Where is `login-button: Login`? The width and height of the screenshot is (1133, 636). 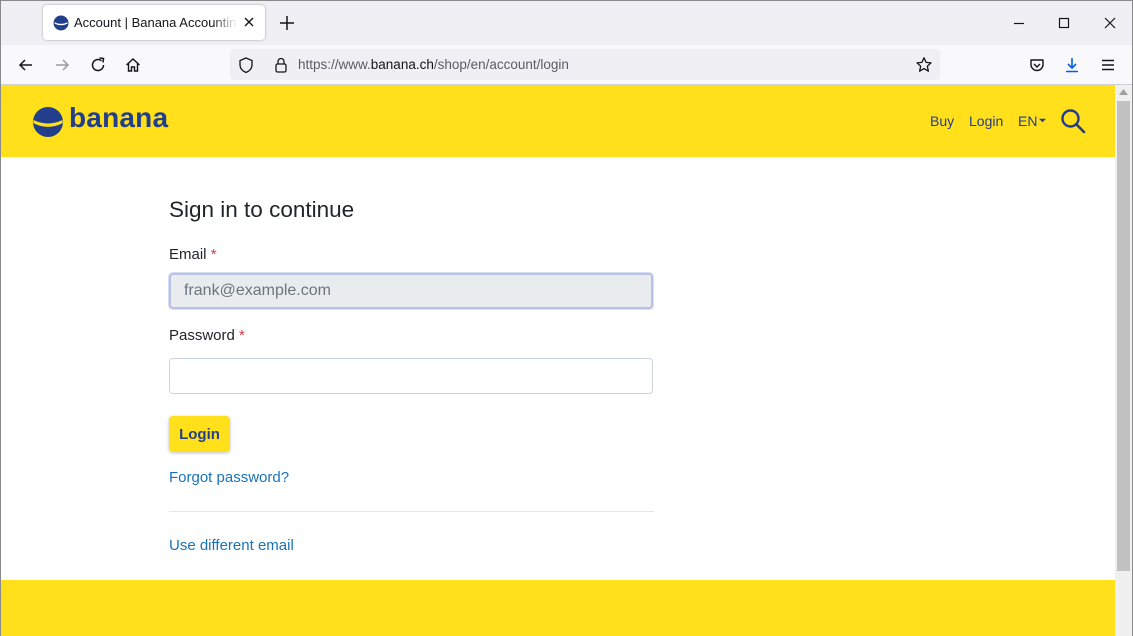
login-button: Login is located at coordinates (199, 434).